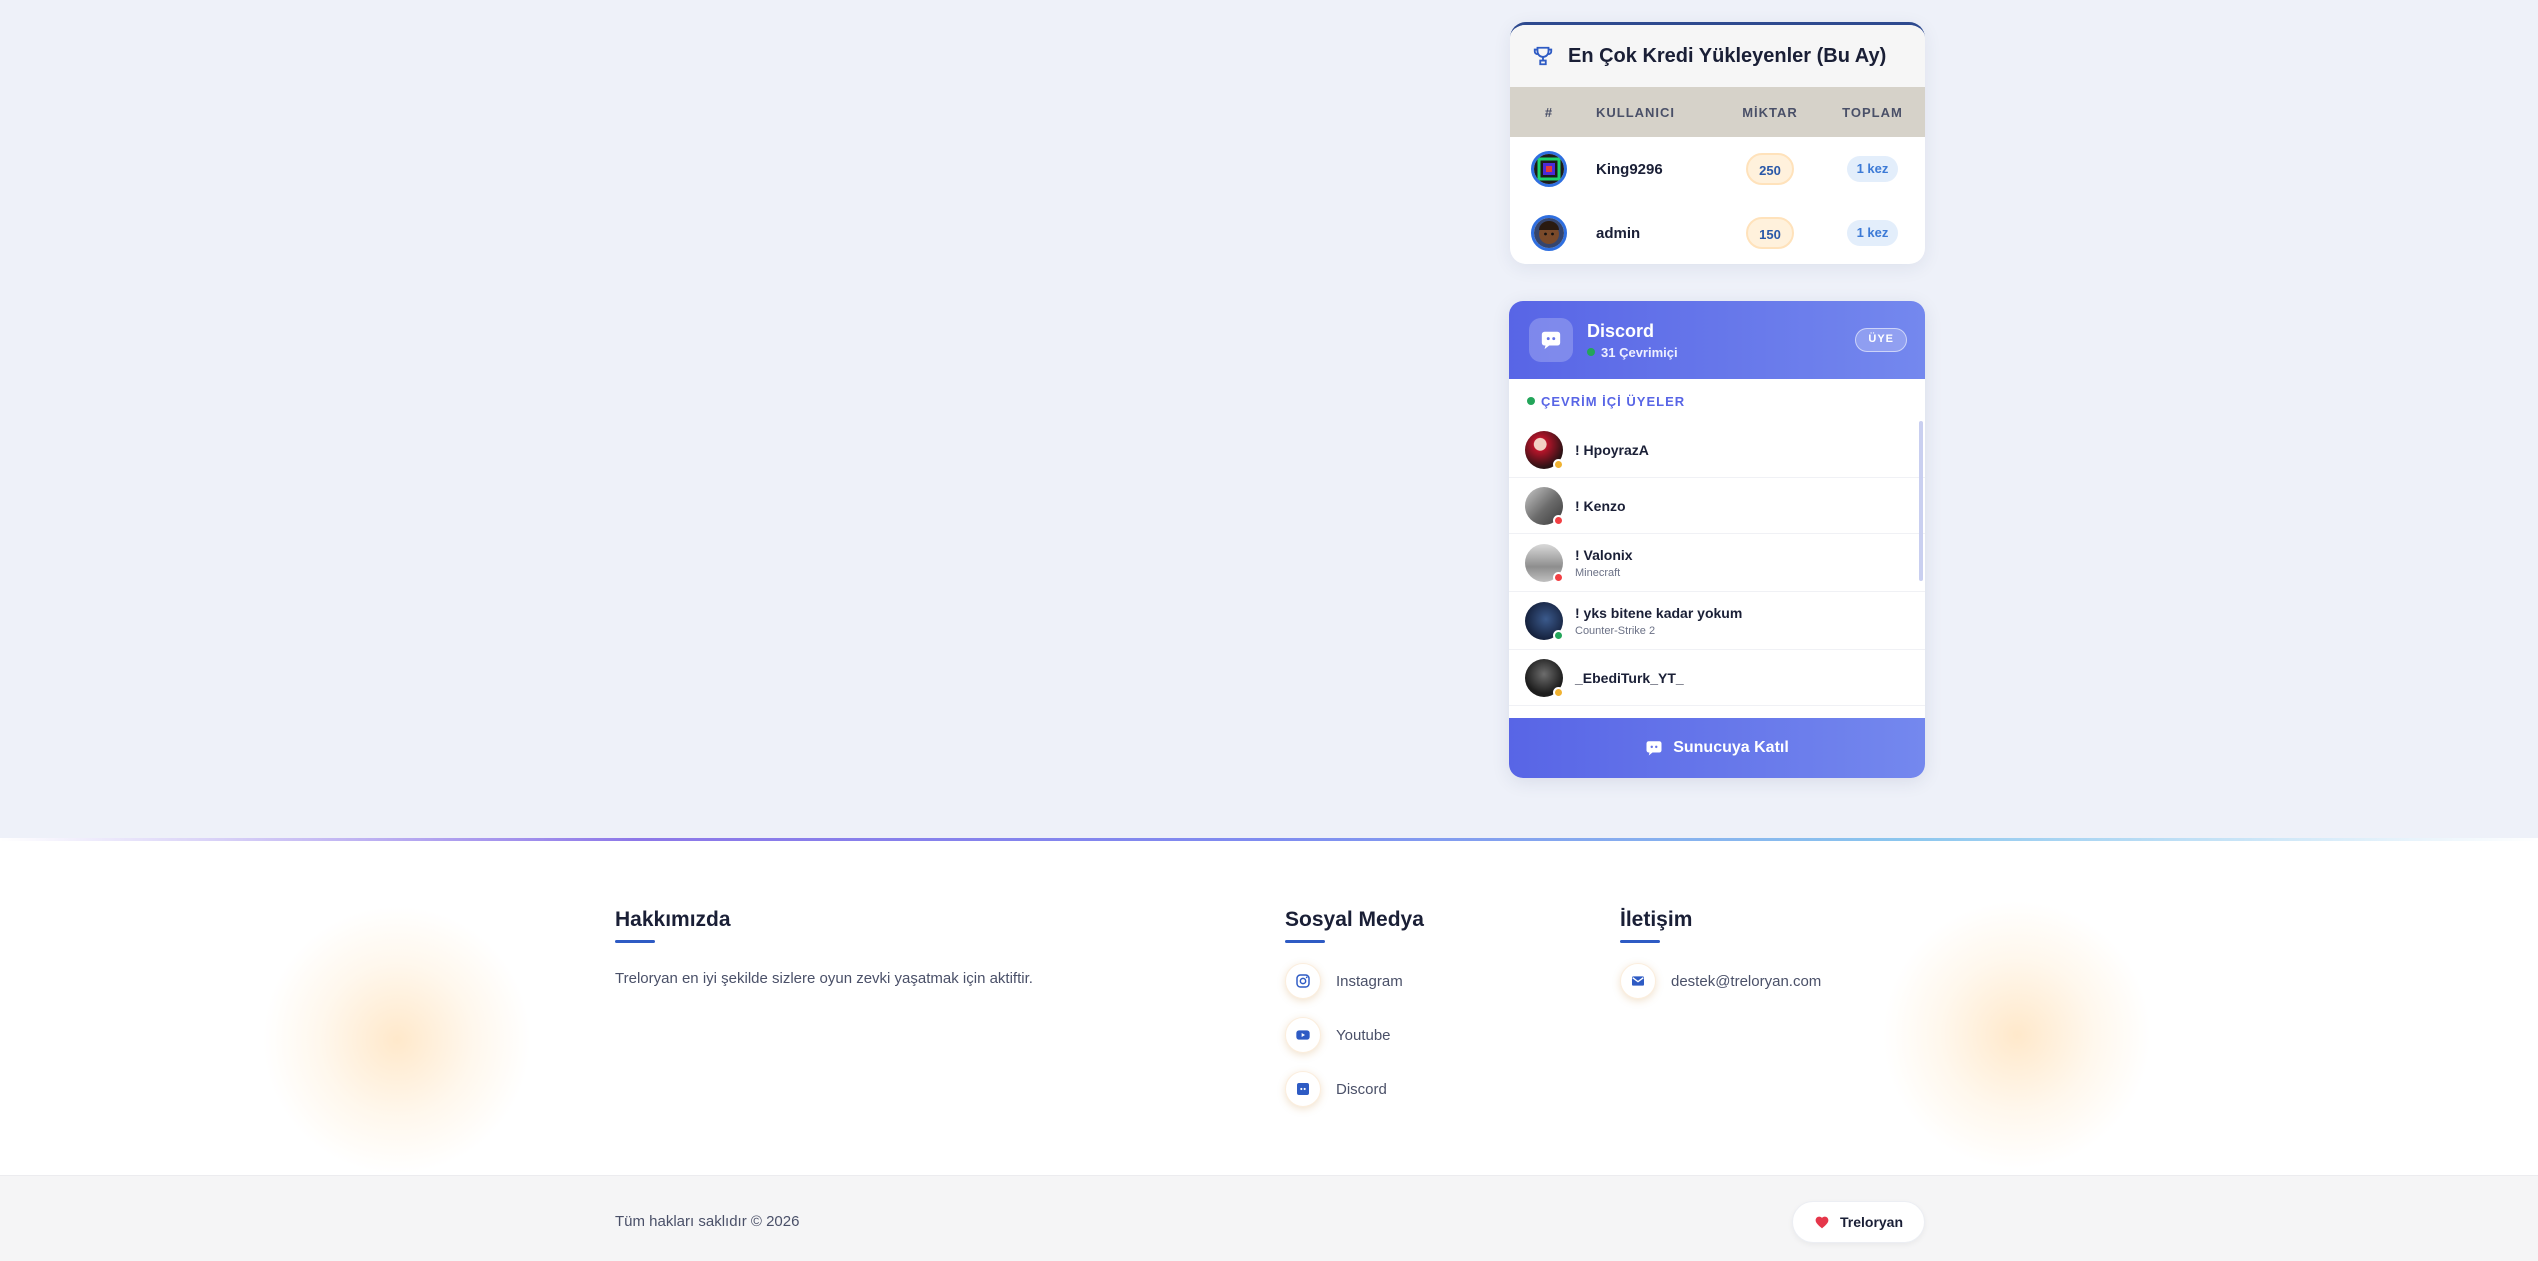 This screenshot has height=1261, width=2538. Describe the element at coordinates (1770, 233) in the screenshot. I see `amount-pill: 150` at that location.